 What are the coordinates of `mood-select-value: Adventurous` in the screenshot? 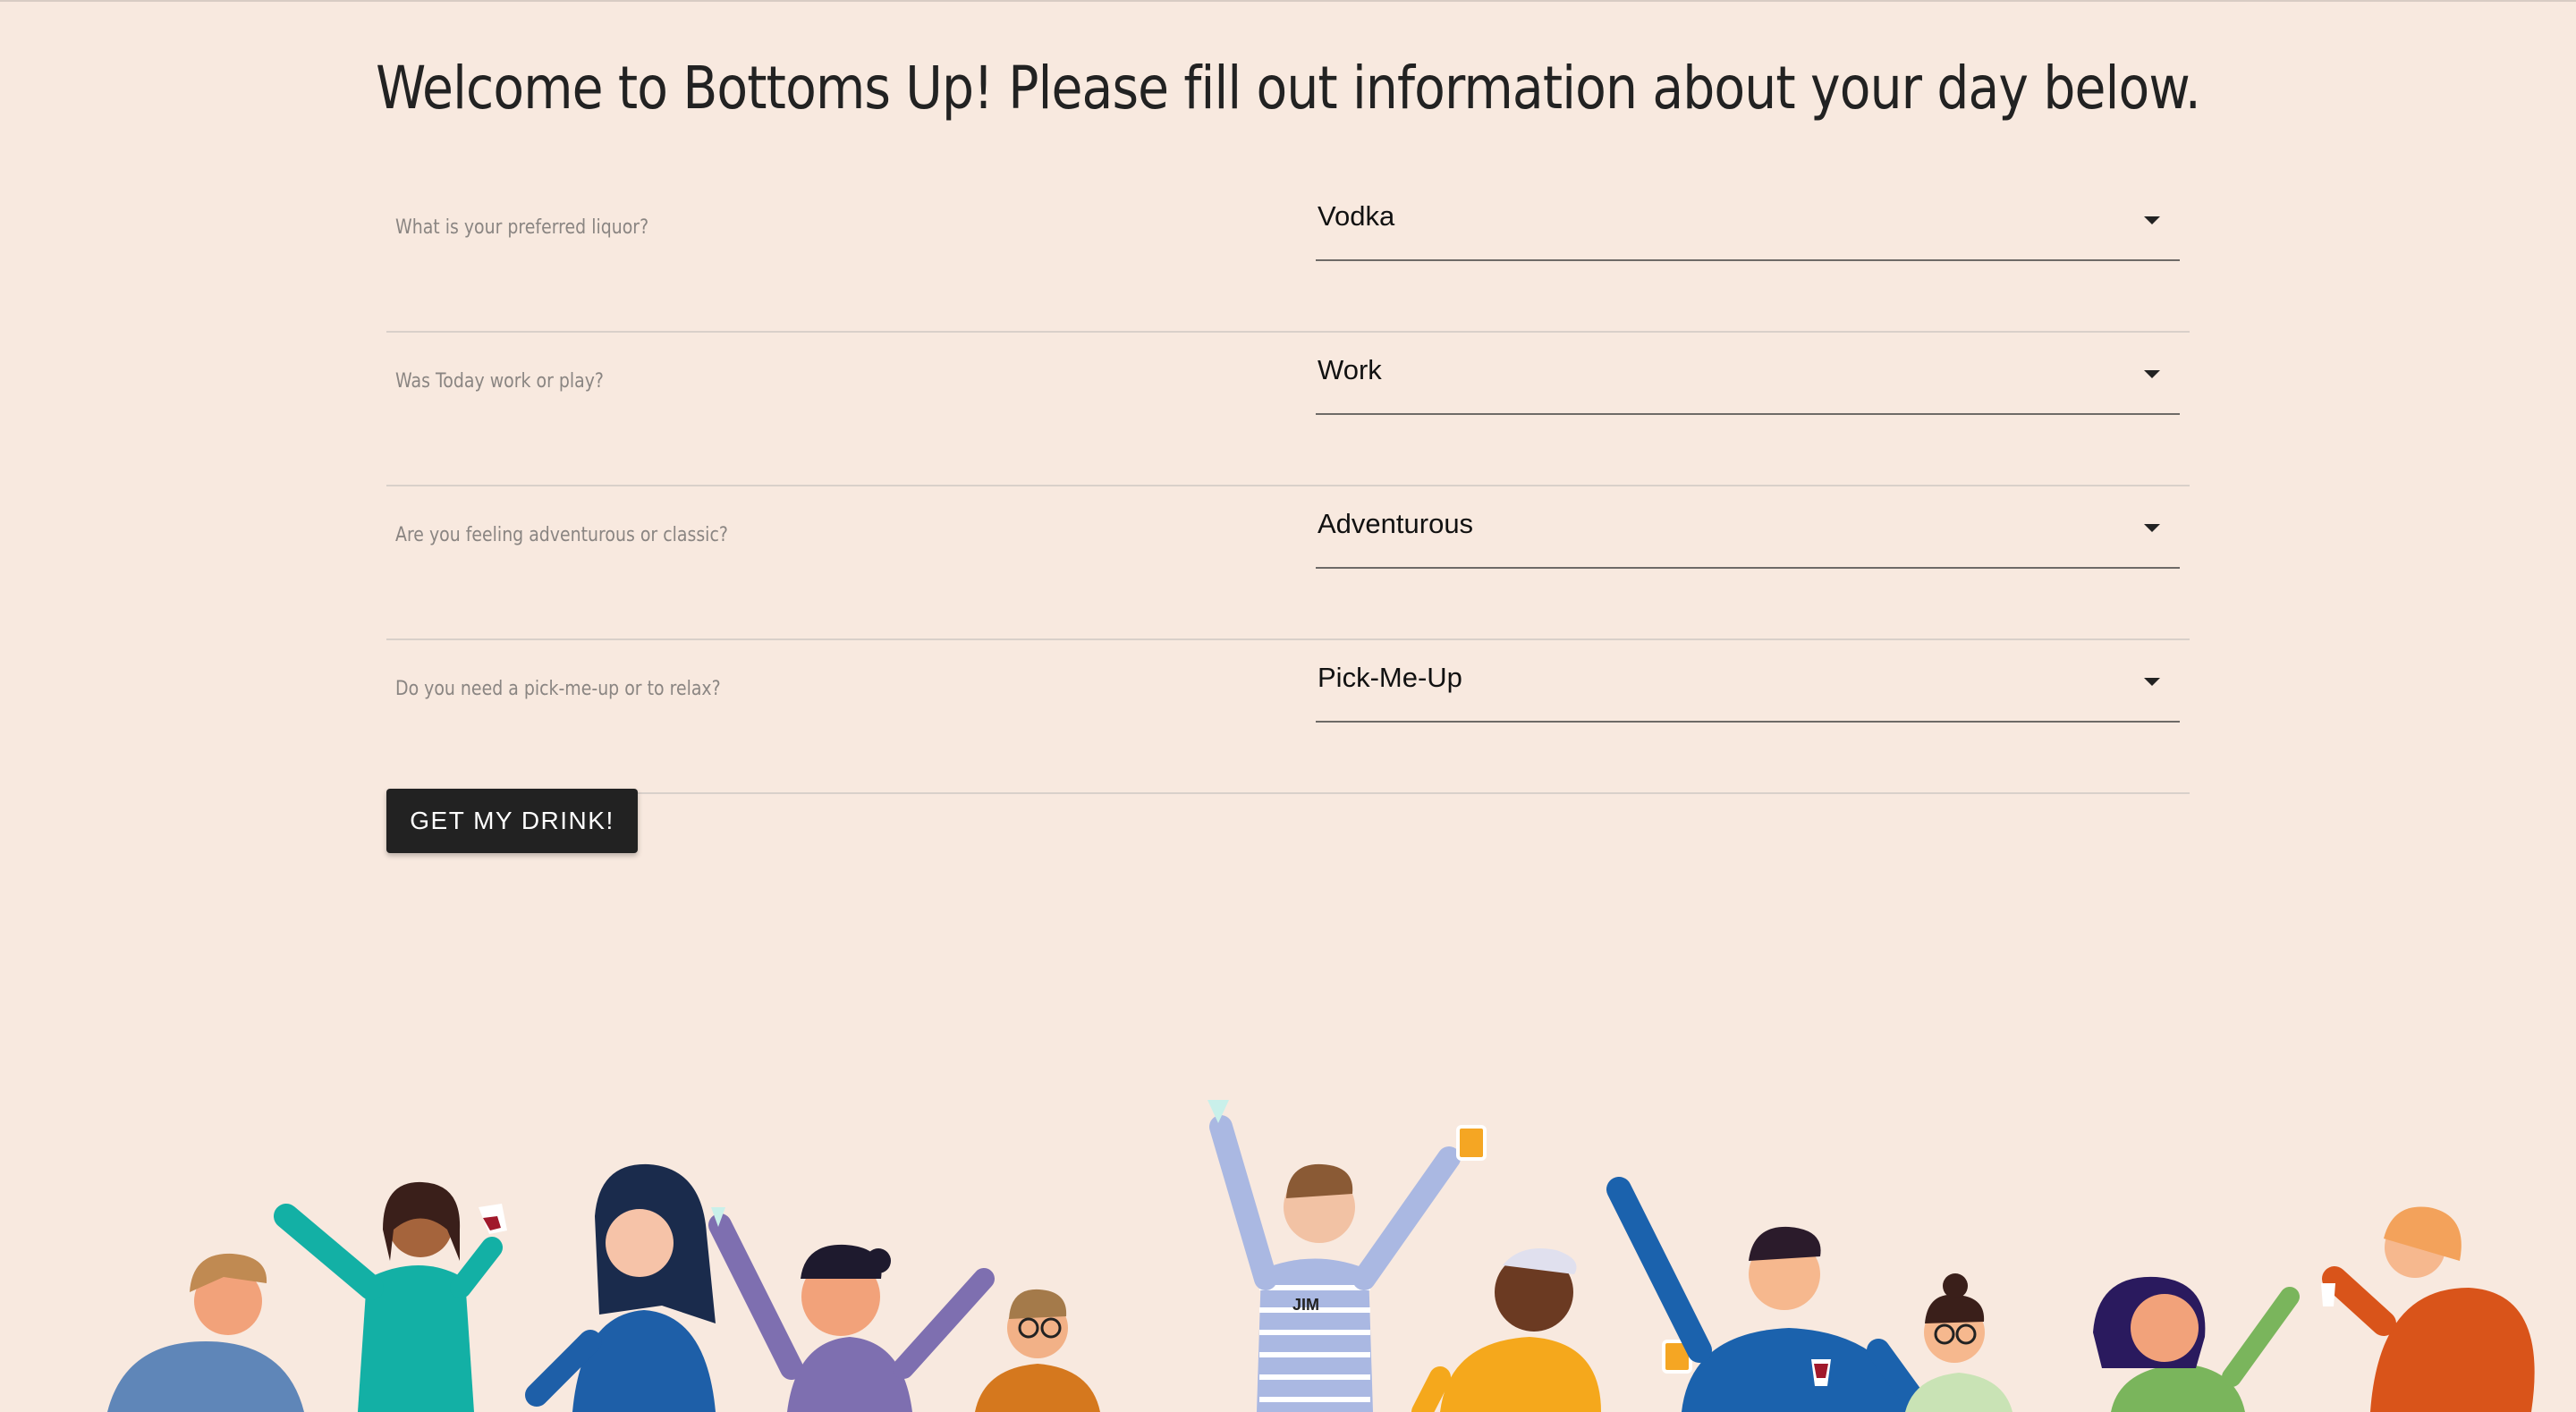 It's located at (1396, 523).